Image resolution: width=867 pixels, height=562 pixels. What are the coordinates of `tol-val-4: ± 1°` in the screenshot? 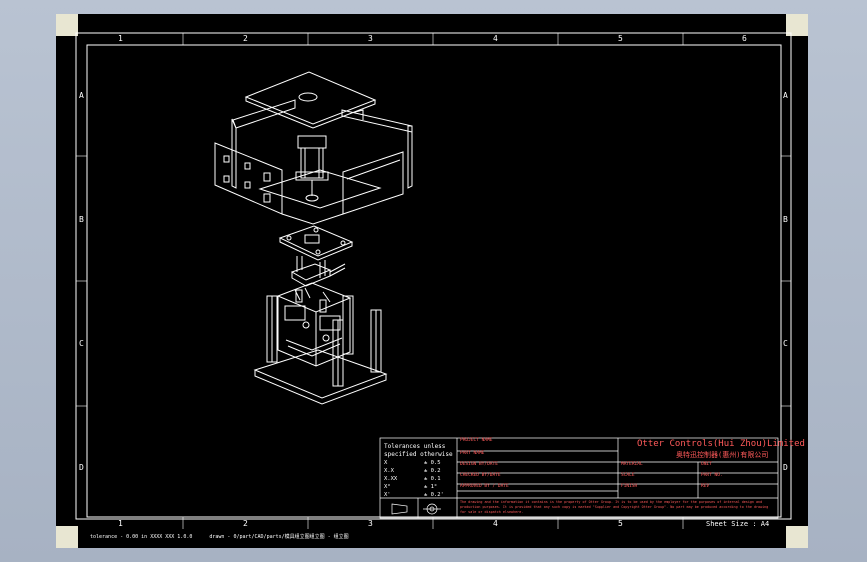 It's located at (431, 487).